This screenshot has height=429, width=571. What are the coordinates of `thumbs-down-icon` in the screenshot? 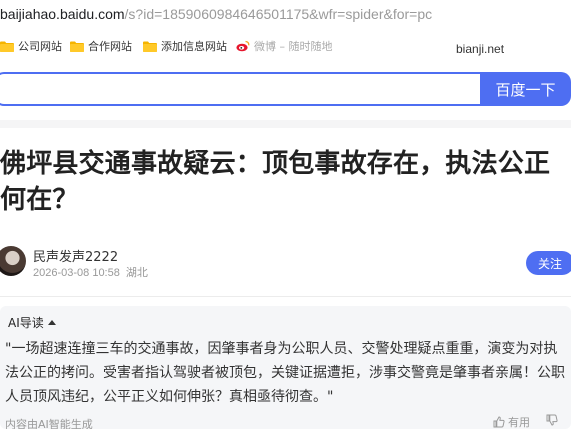 It's located at (552, 420).